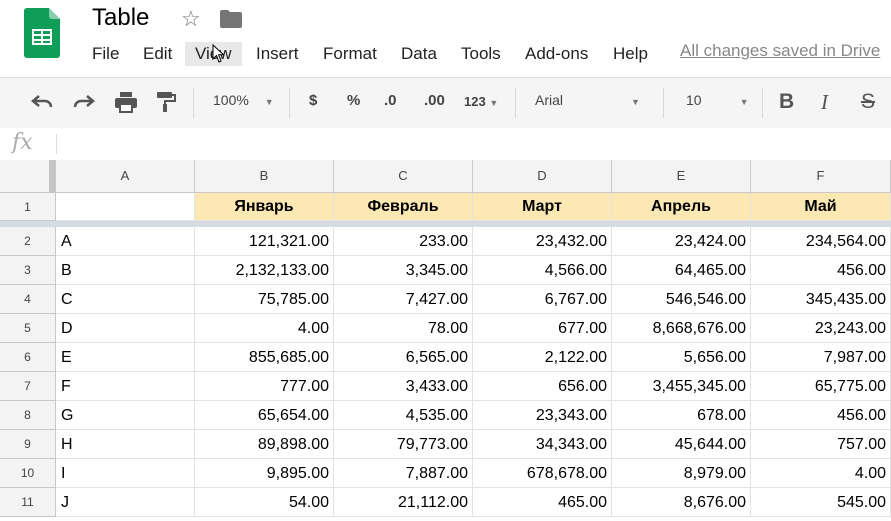 This screenshot has height=521, width=891. I want to click on row-header: 3, so click(28, 270).